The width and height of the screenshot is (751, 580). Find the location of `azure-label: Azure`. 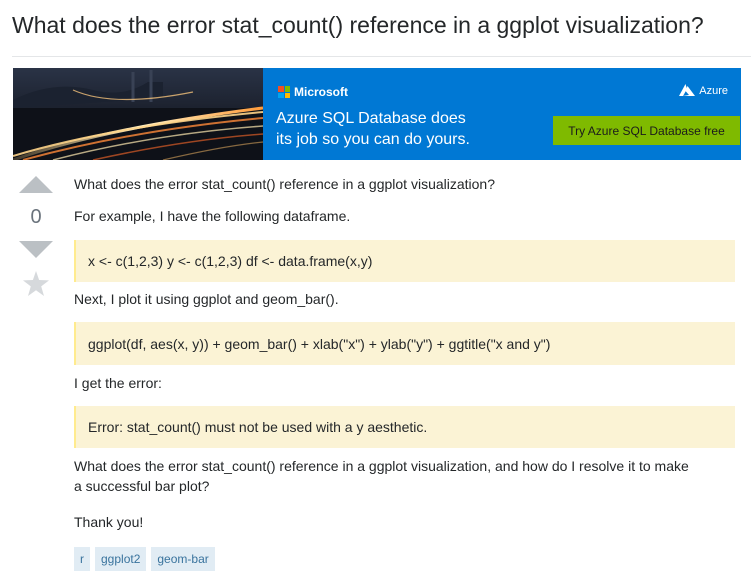

azure-label: Azure is located at coordinates (713, 90).